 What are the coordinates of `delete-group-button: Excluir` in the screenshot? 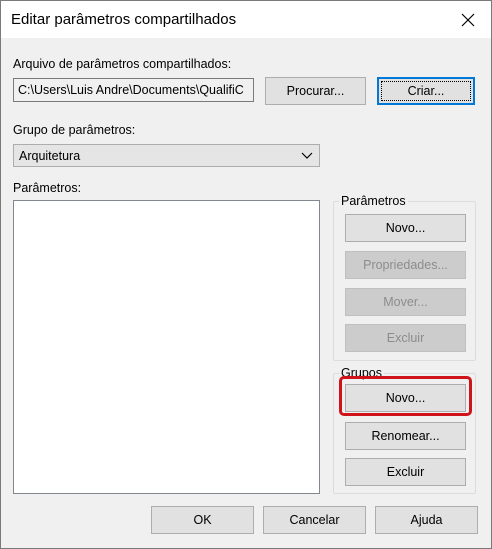 It's located at (405, 472).